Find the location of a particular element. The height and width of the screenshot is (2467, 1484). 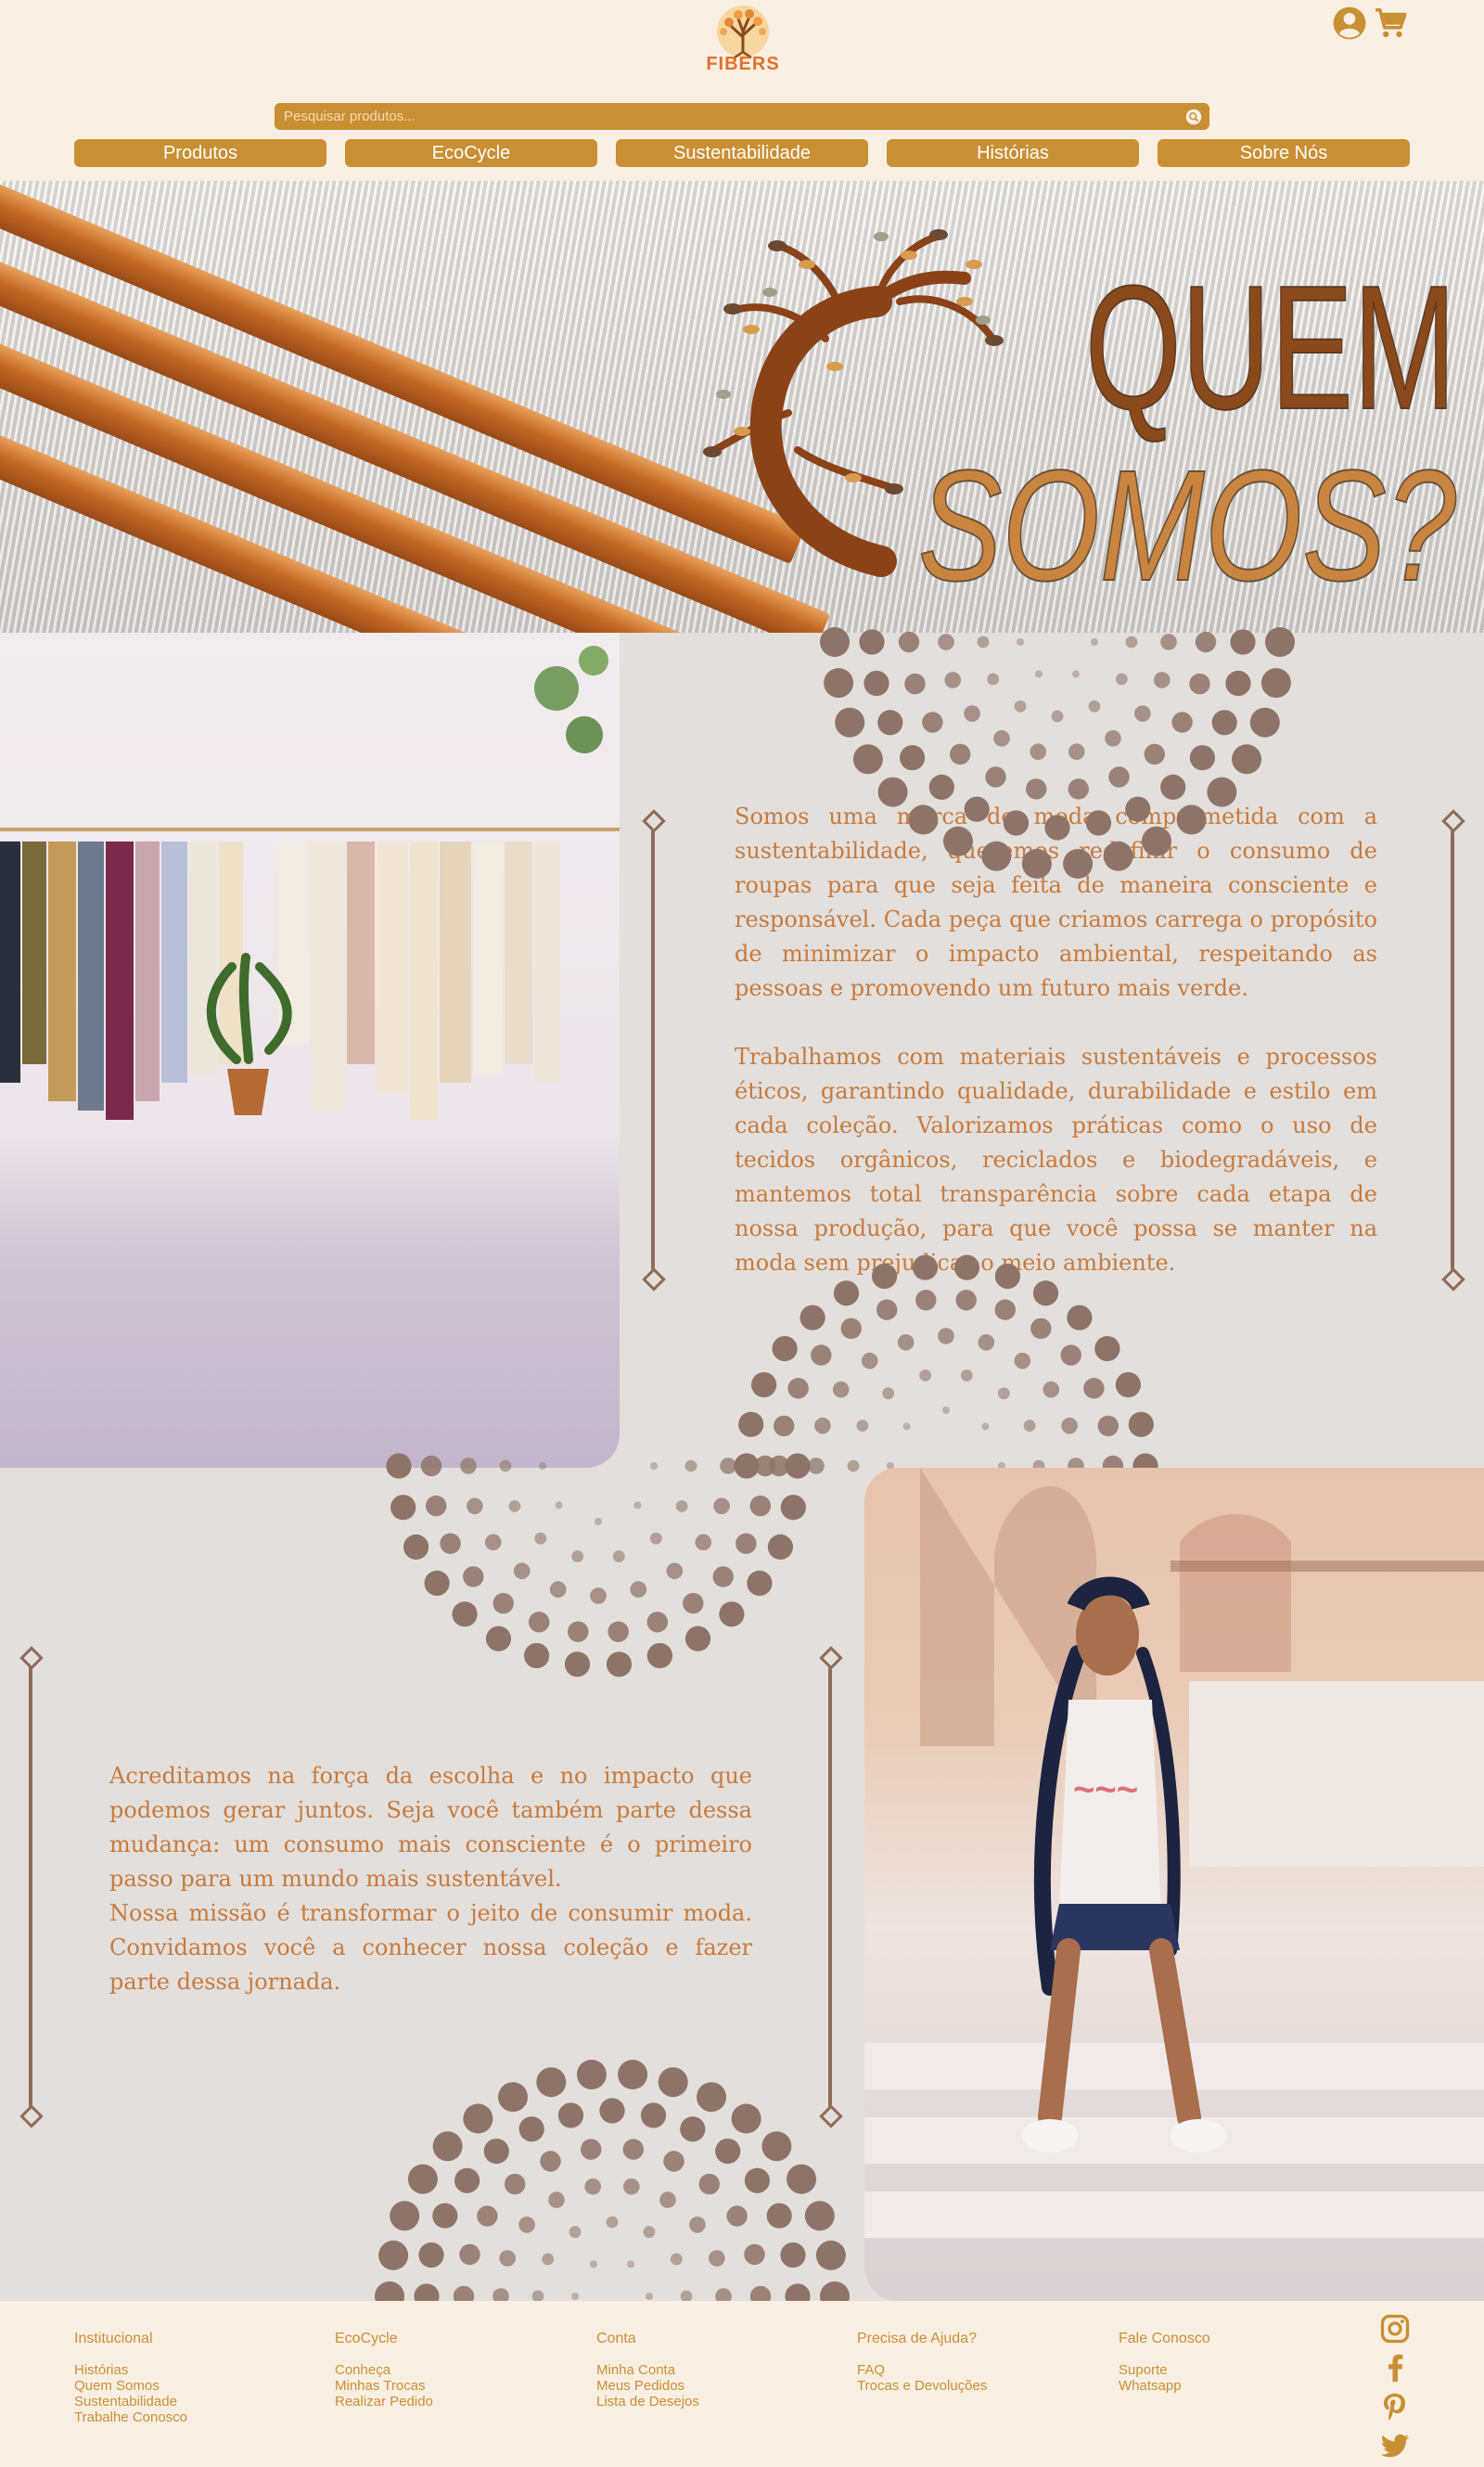

cart-icon is located at coordinates (1390, 24).